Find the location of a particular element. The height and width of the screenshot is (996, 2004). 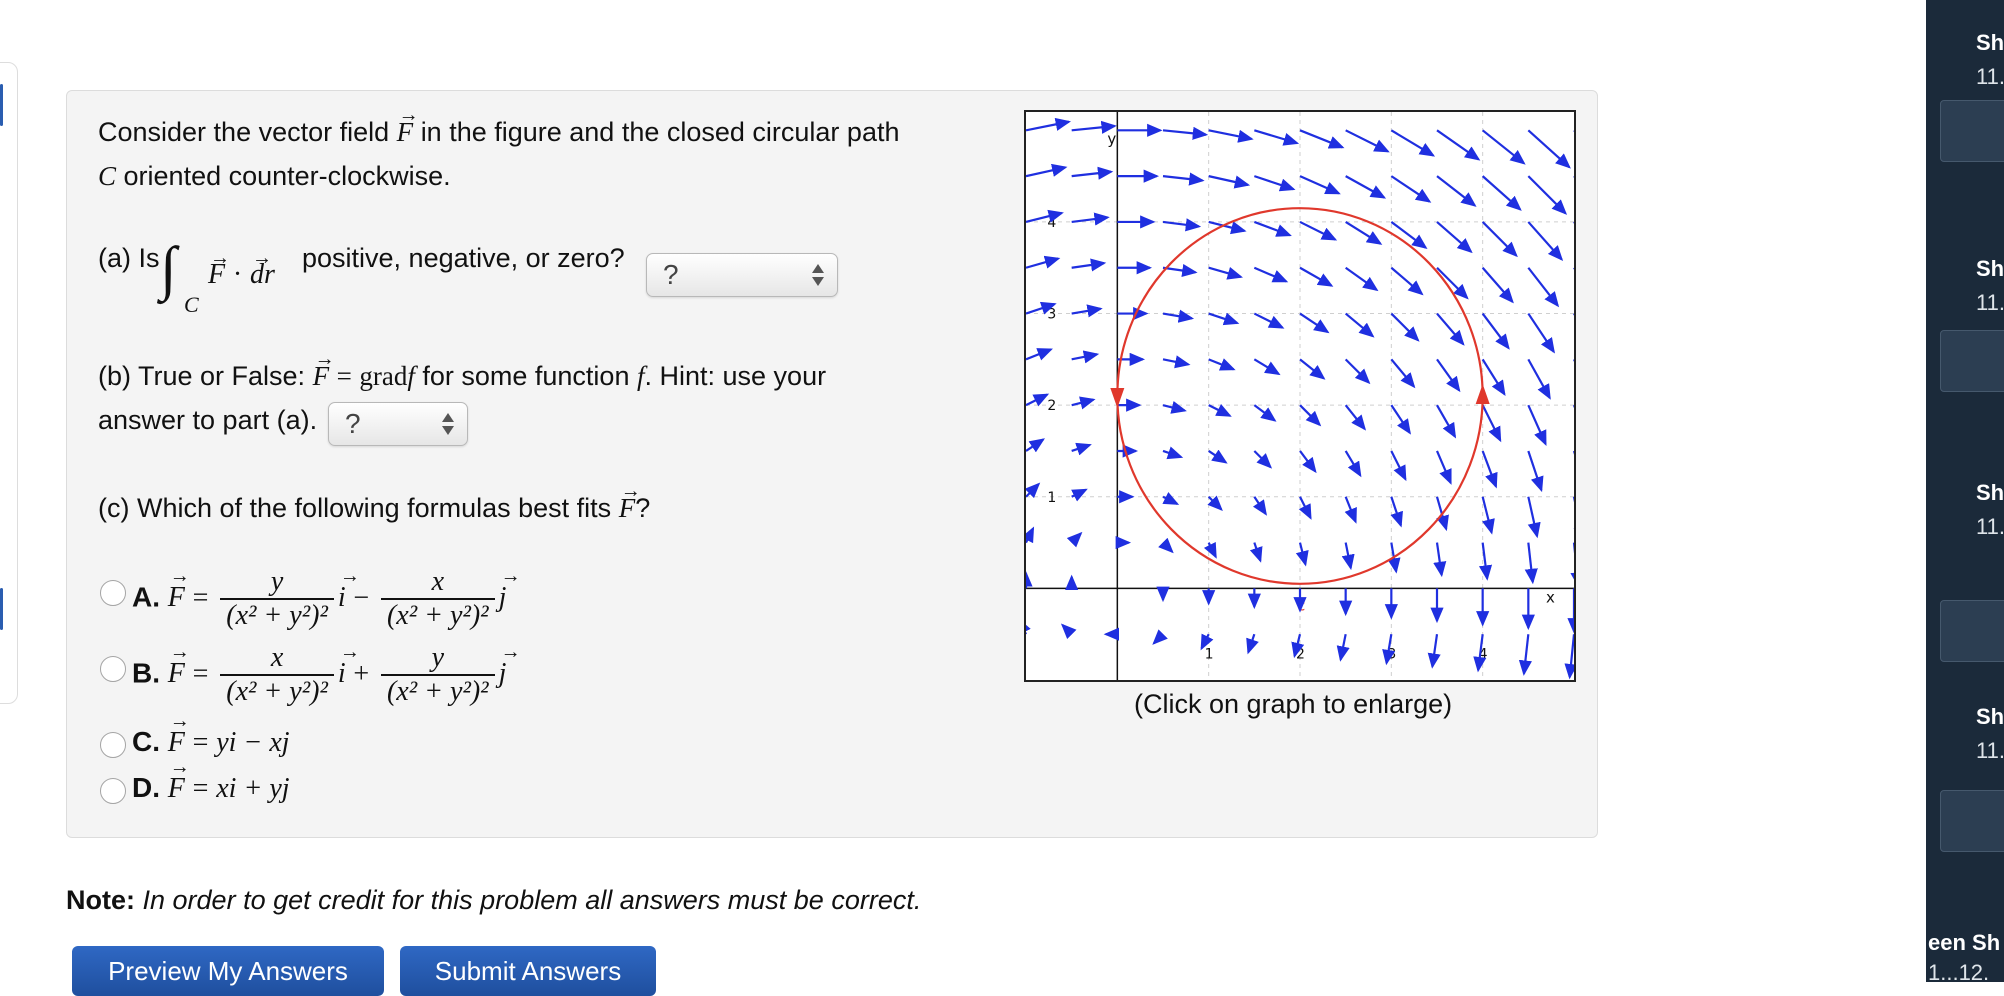

part-b-line-2: answer to part (a). is located at coordinates (208, 420).